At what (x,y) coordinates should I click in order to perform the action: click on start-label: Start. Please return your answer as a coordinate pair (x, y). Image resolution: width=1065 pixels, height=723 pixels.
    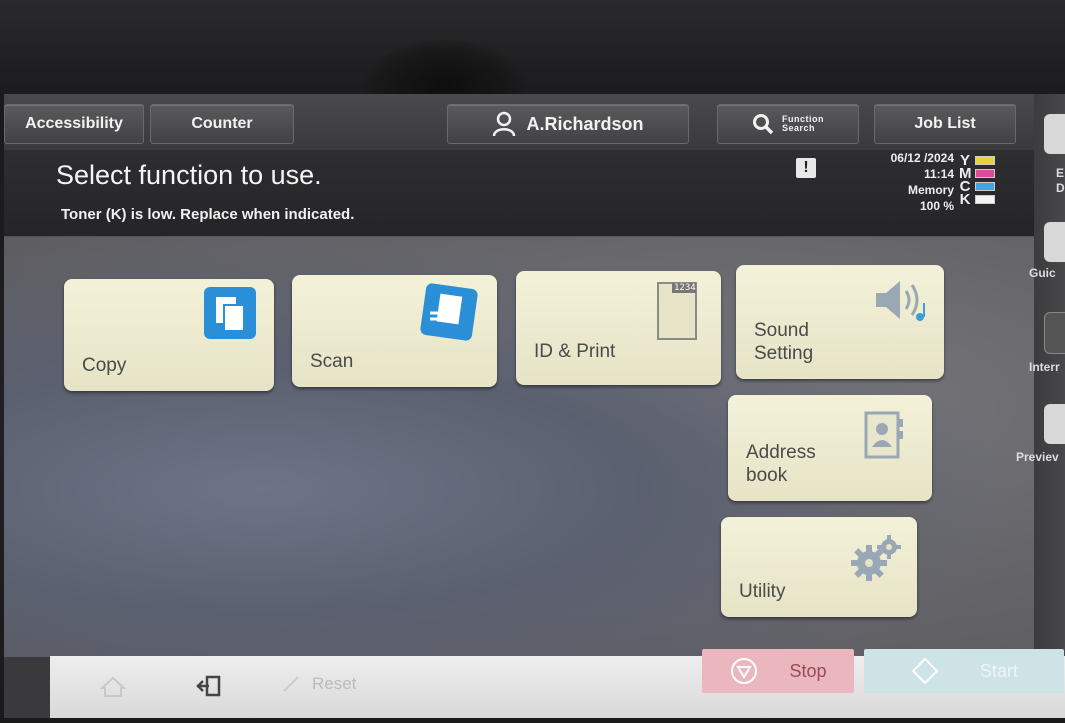
    Looking at the image, I should click on (998, 670).